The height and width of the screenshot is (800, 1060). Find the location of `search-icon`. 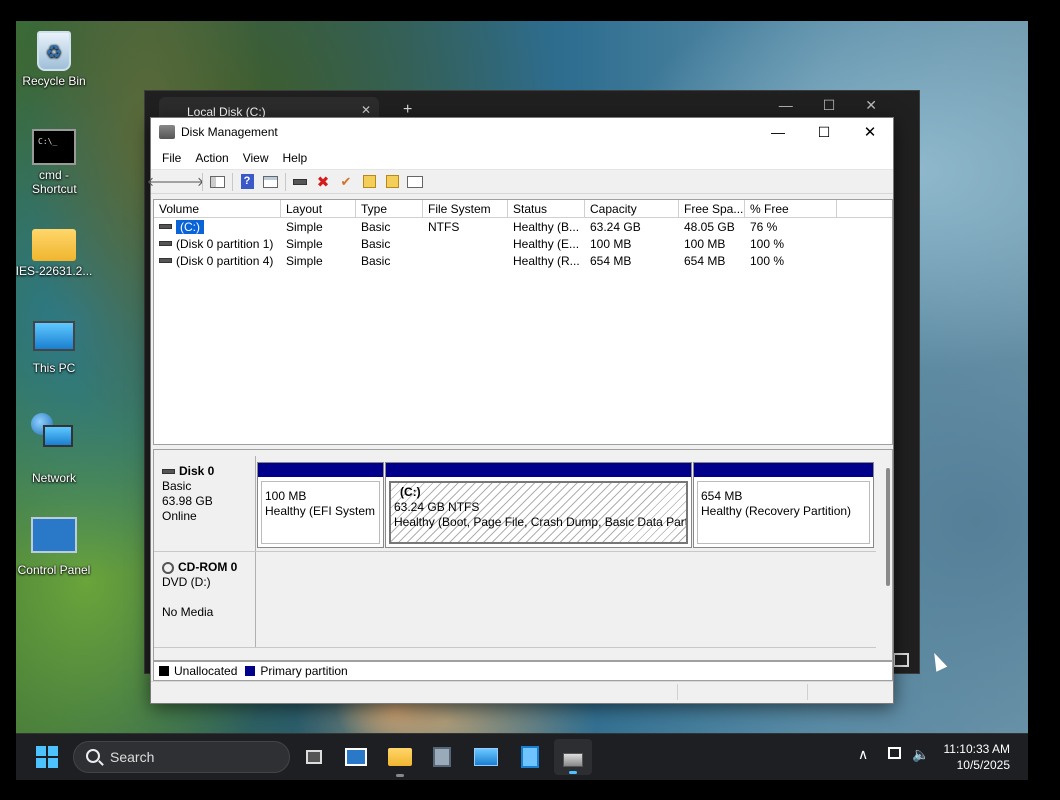

search-icon is located at coordinates (392, 182).